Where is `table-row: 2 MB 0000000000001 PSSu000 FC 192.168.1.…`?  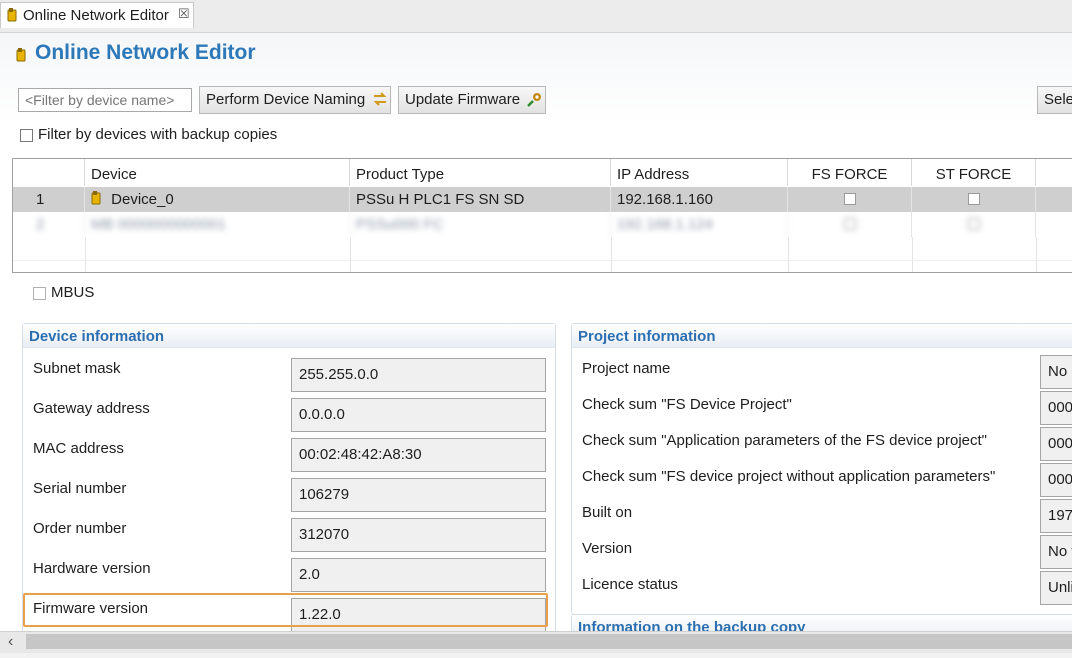 table-row: 2 MB 0000000000001 PSSu000 FC 192.168.1.… is located at coordinates (542, 224).